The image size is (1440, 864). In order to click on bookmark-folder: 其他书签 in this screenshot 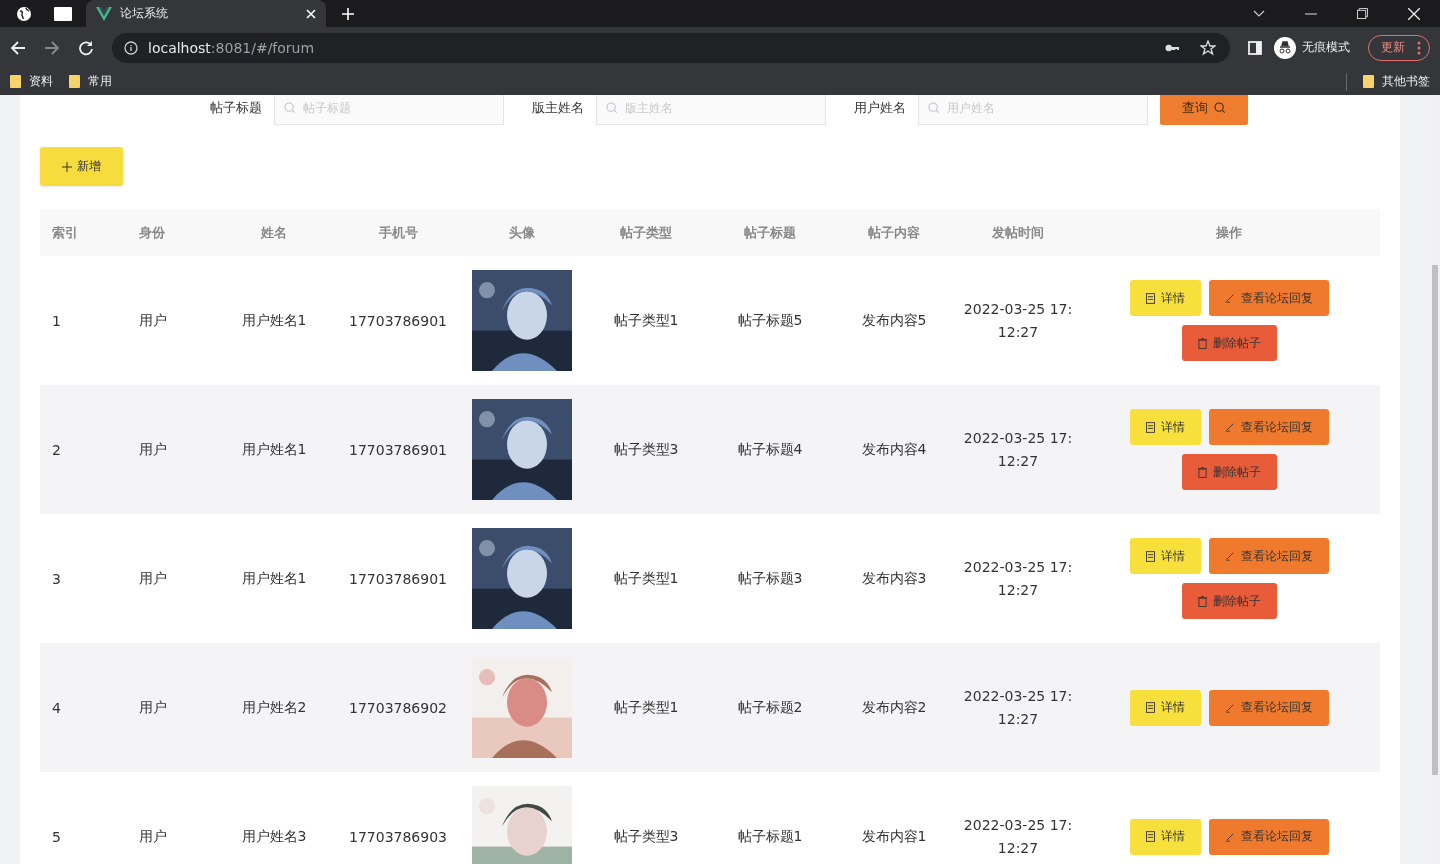, I will do `click(1396, 81)`.